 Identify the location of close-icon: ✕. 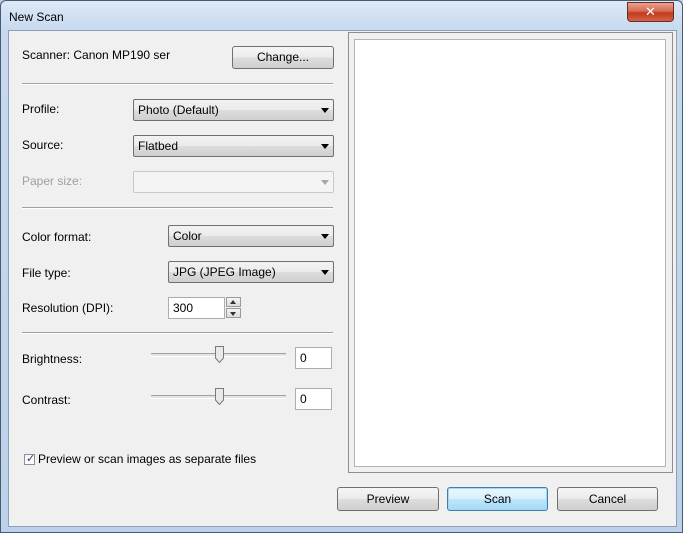
(650, 11).